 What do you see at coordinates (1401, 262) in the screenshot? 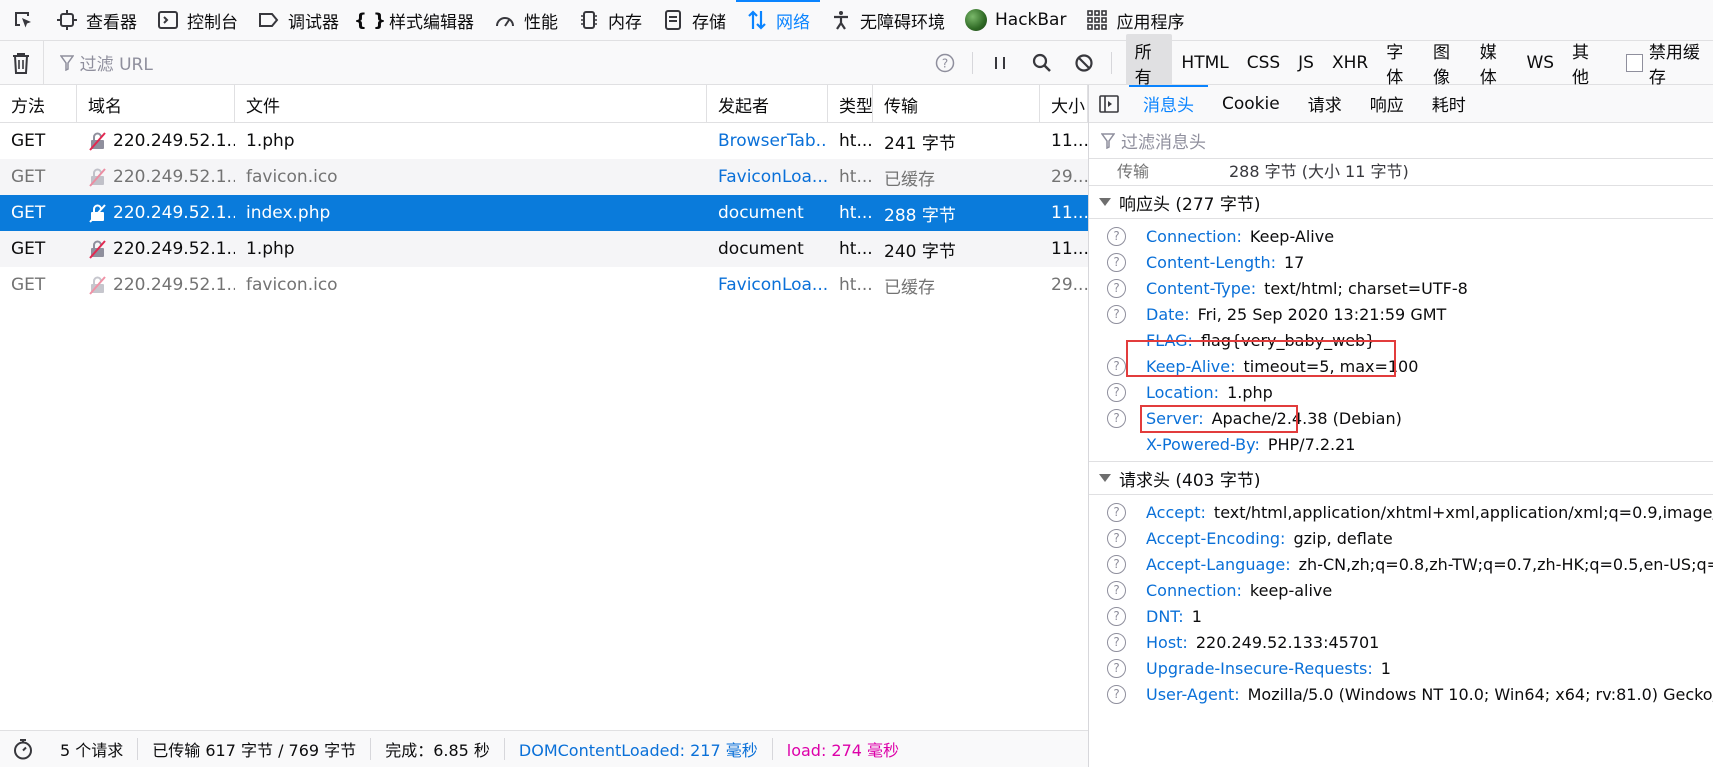
I see `header-row: ? Content-Length: 17` at bounding box center [1401, 262].